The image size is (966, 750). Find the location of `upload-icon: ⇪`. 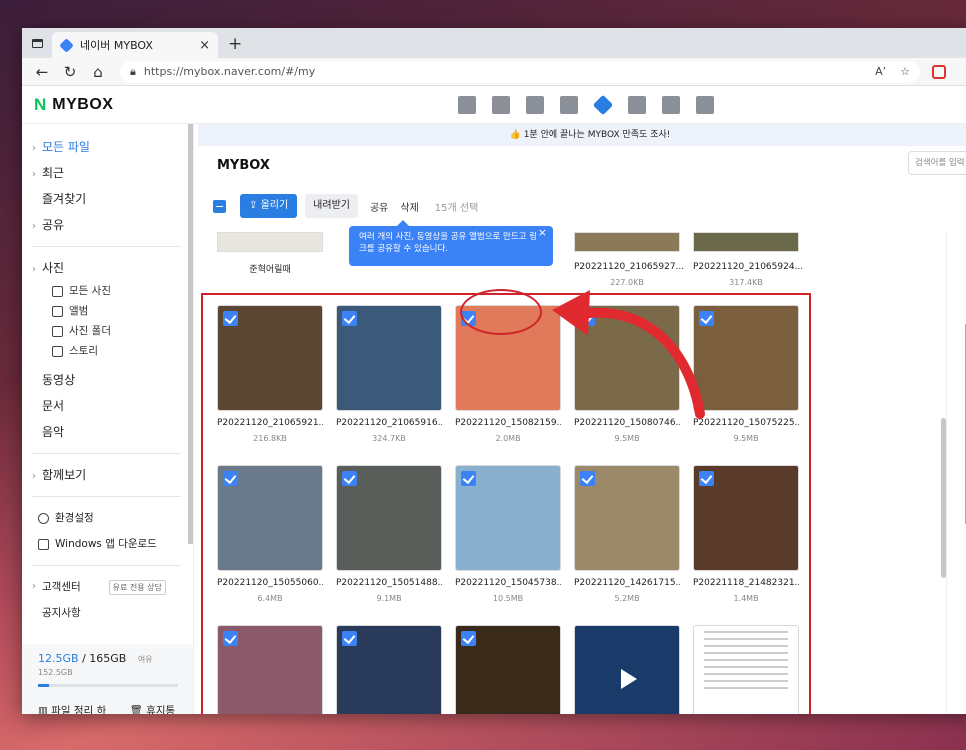

upload-icon: ⇪ is located at coordinates (255, 205).